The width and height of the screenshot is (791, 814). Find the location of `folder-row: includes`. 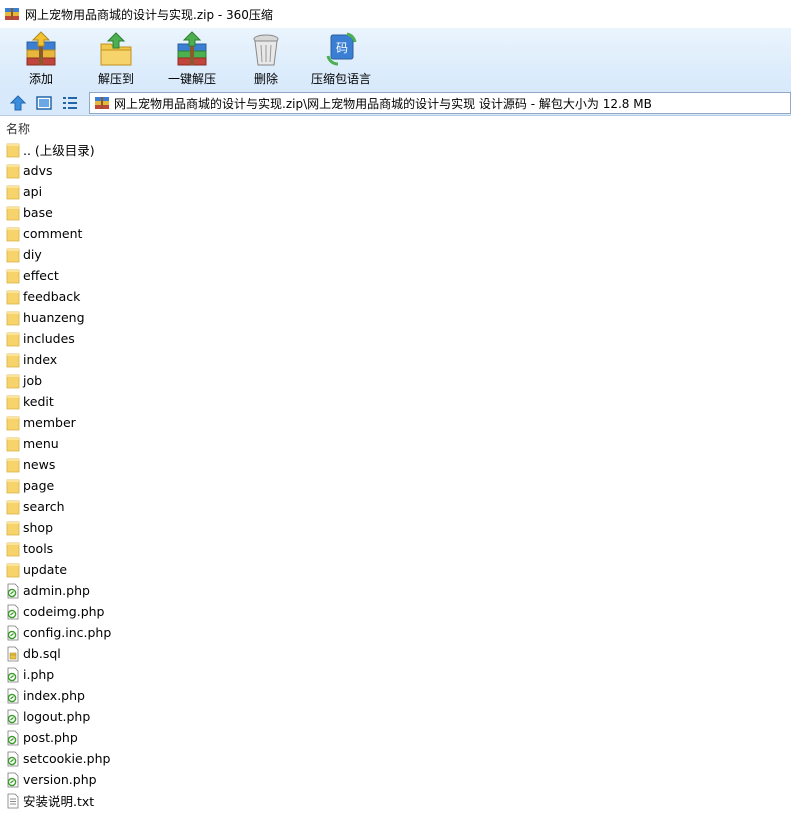

folder-row: includes is located at coordinates (395, 338).